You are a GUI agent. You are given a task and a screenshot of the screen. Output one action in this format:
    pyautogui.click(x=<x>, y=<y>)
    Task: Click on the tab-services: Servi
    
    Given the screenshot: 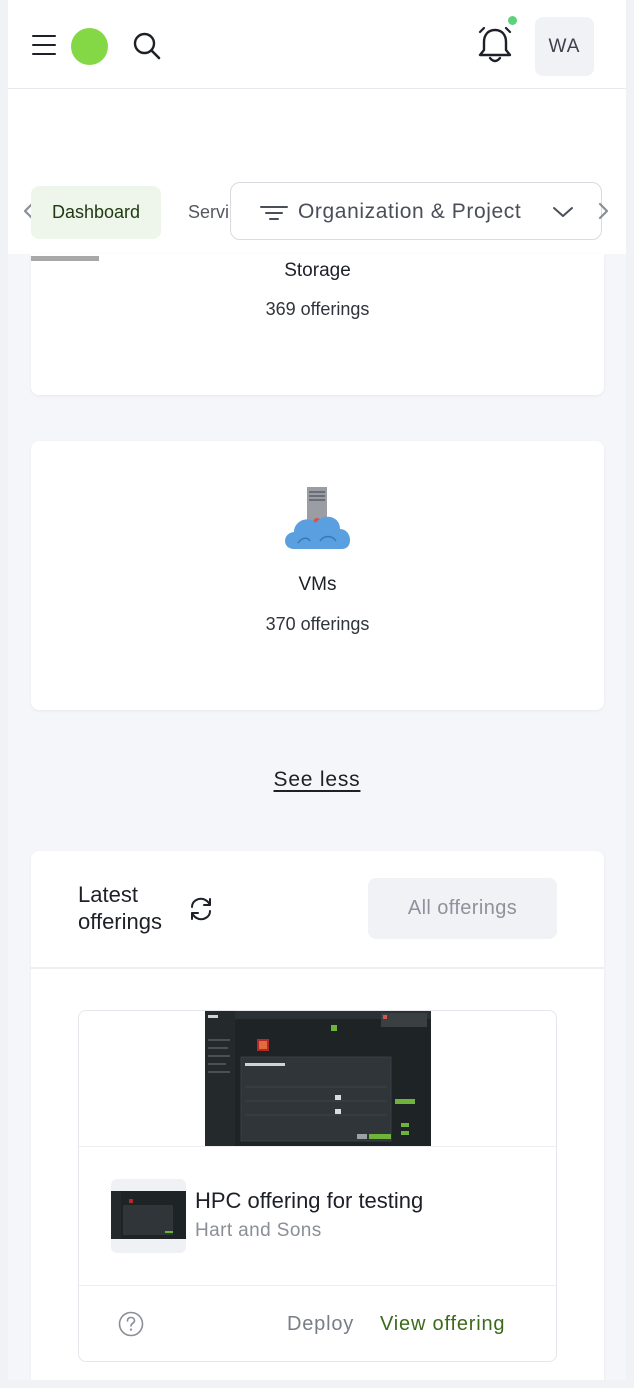 What is the action you would take?
    pyautogui.click(x=208, y=212)
    